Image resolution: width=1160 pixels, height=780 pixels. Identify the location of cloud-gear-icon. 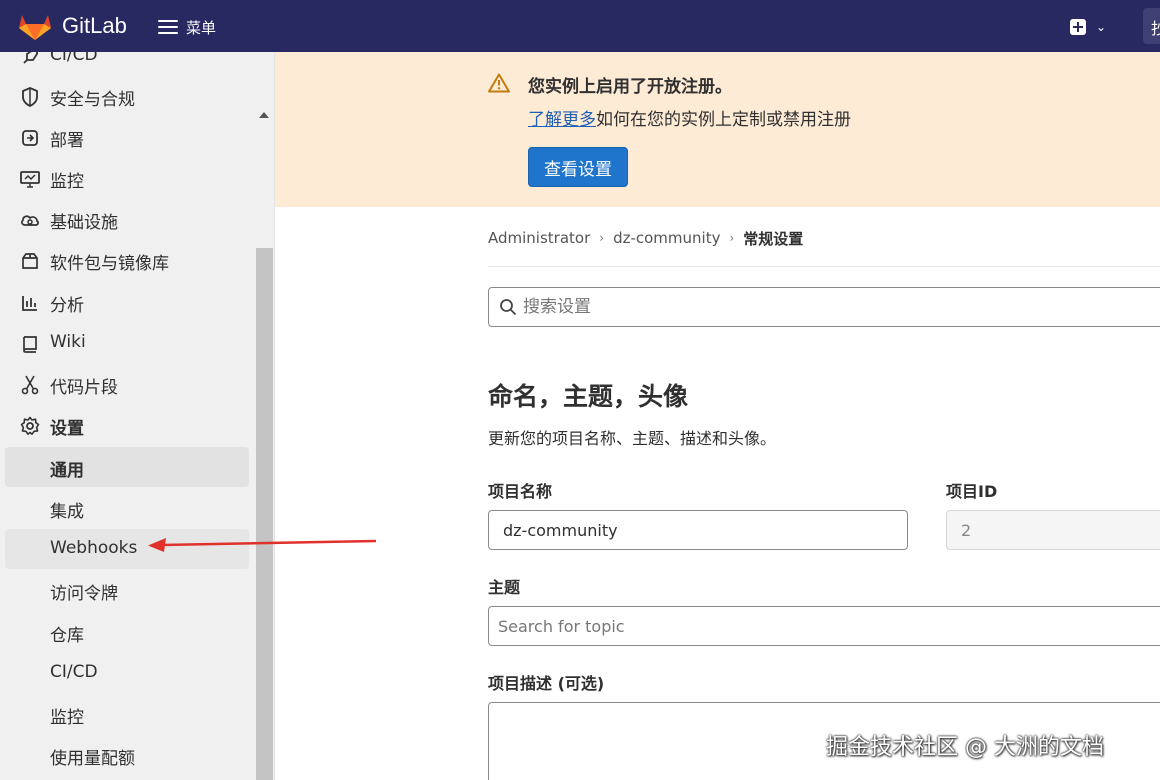
(30, 220).